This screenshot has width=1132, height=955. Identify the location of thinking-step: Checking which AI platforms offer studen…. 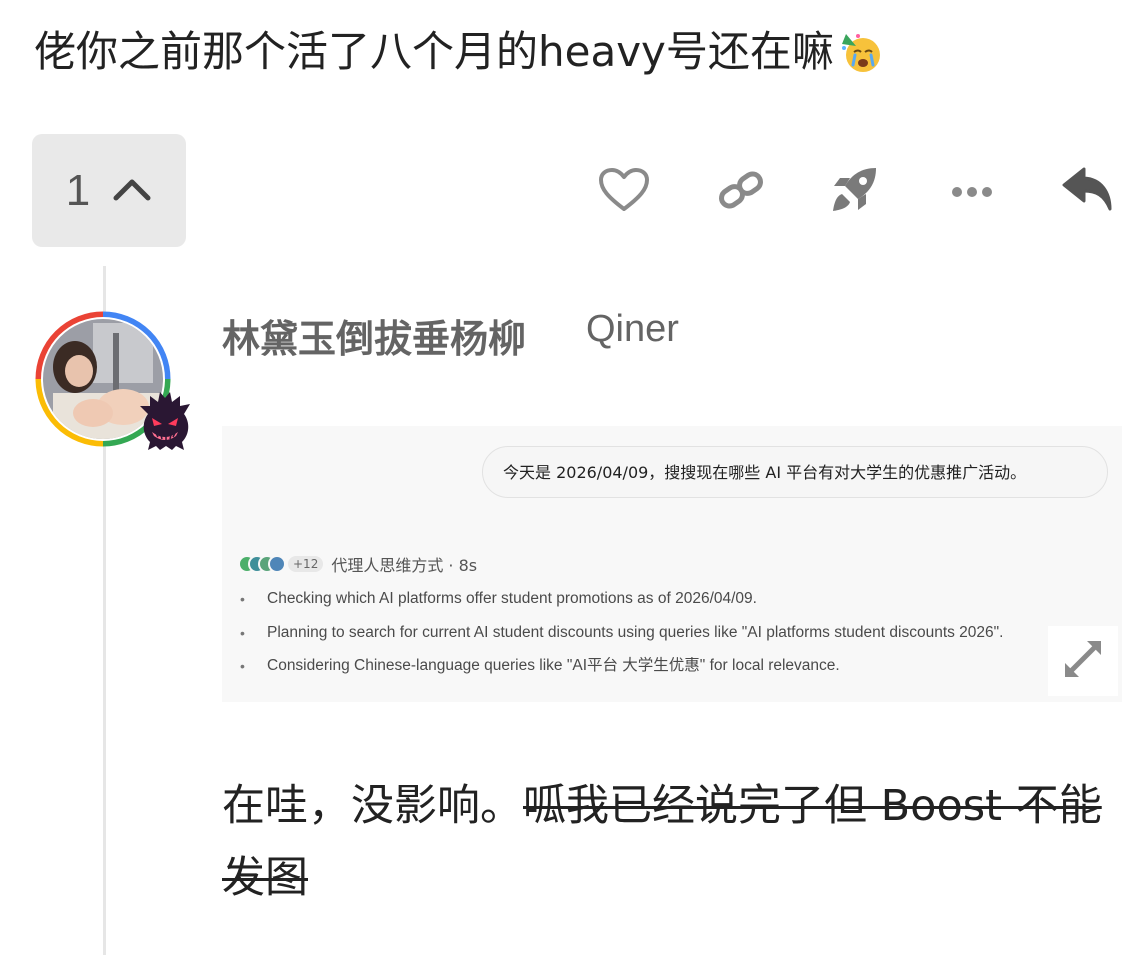
(620, 603).